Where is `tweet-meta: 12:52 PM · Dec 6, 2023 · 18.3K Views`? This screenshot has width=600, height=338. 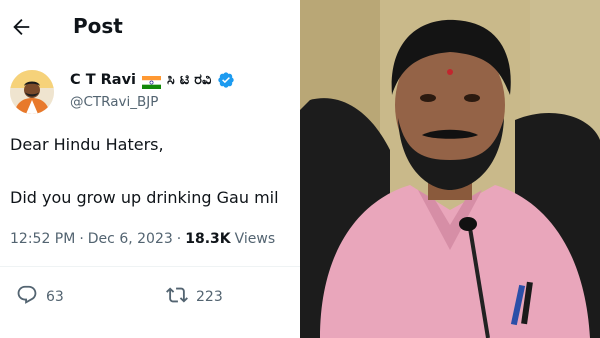
tweet-meta: 12:52 PM · Dec 6, 2023 · 18.3K Views is located at coordinates (142, 239).